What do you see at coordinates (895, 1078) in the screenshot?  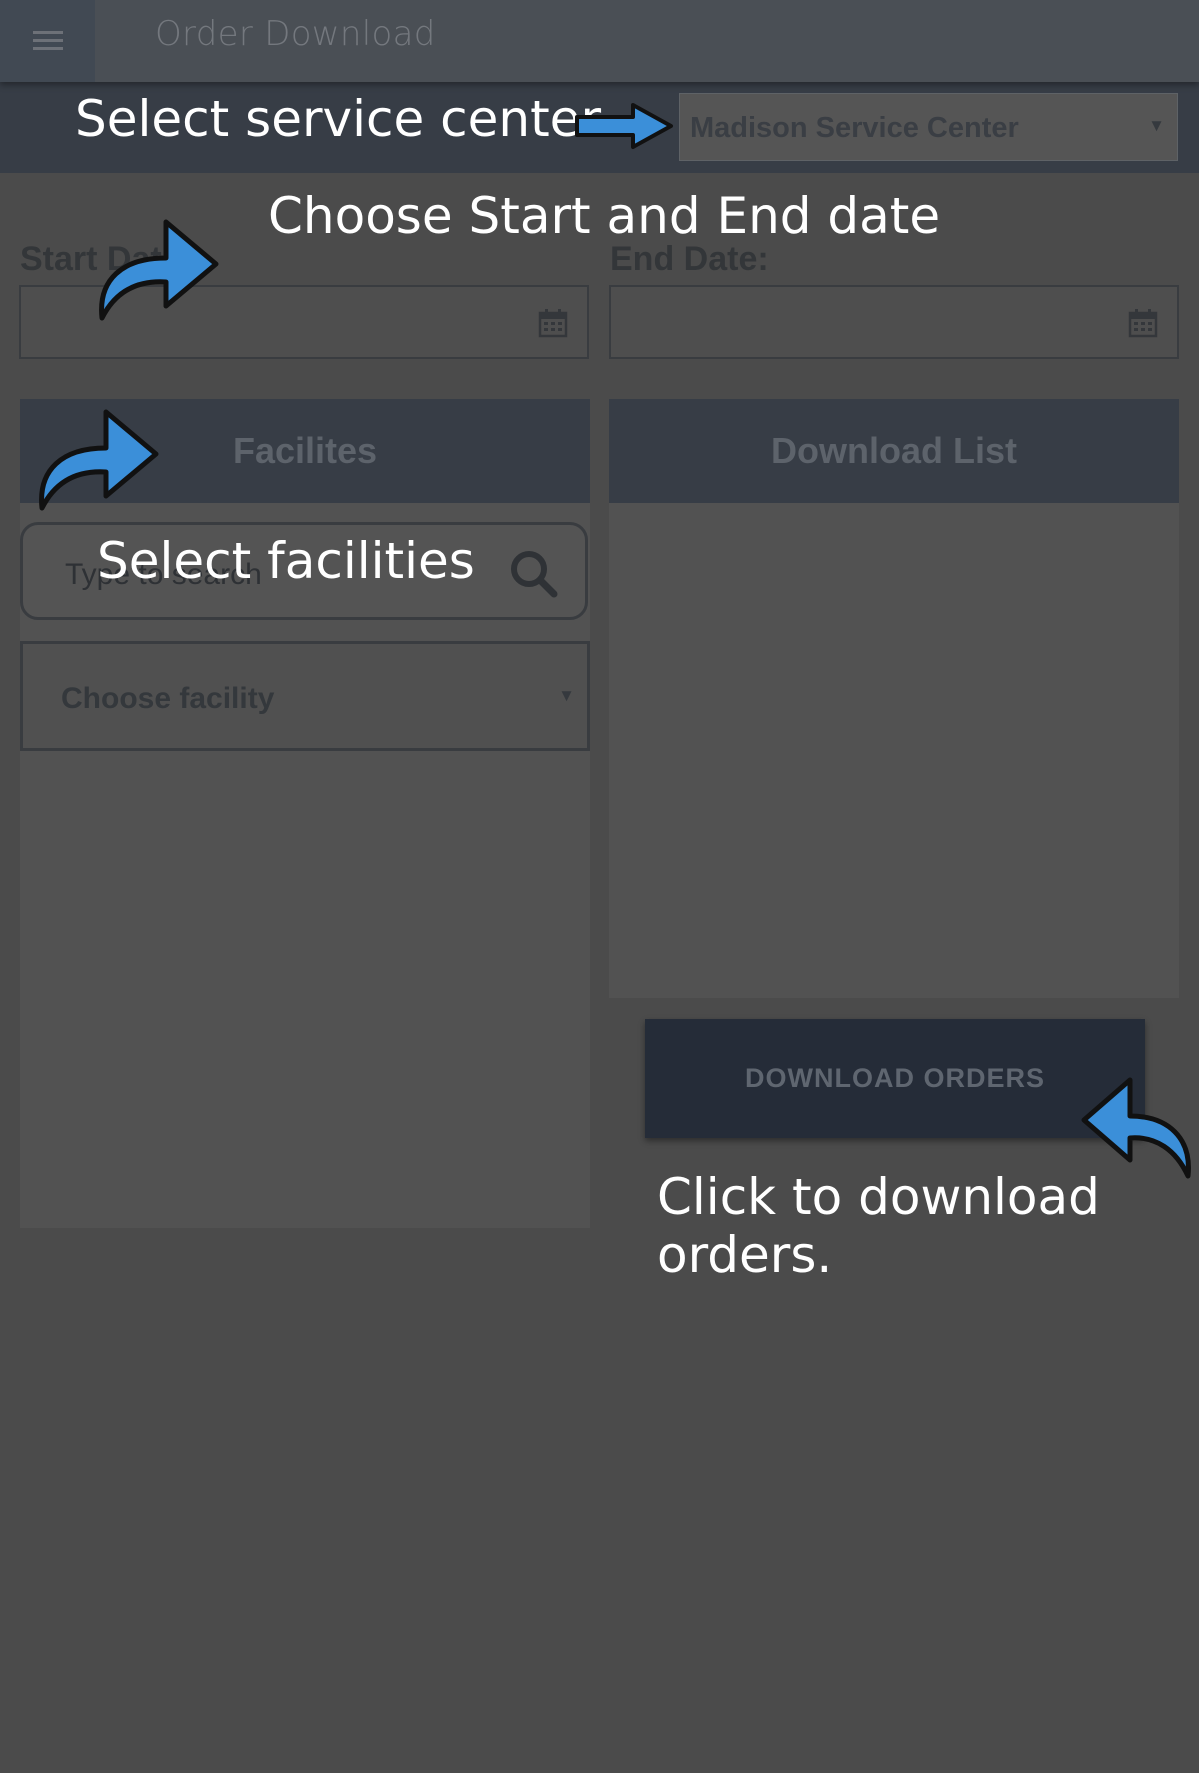 I see `download-orders-button: DOWNLOAD ORDERS` at bounding box center [895, 1078].